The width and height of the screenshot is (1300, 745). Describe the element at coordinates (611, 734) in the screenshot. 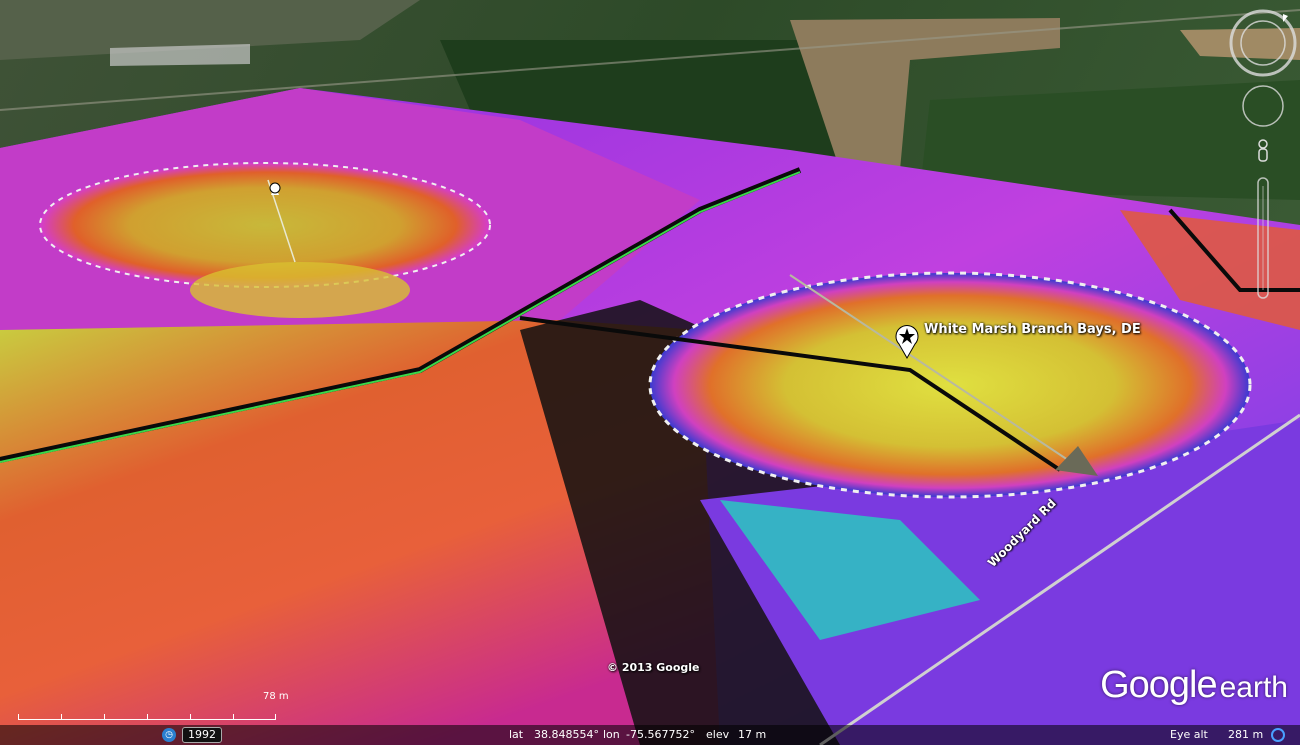

I see `lon-label: lon` at that location.